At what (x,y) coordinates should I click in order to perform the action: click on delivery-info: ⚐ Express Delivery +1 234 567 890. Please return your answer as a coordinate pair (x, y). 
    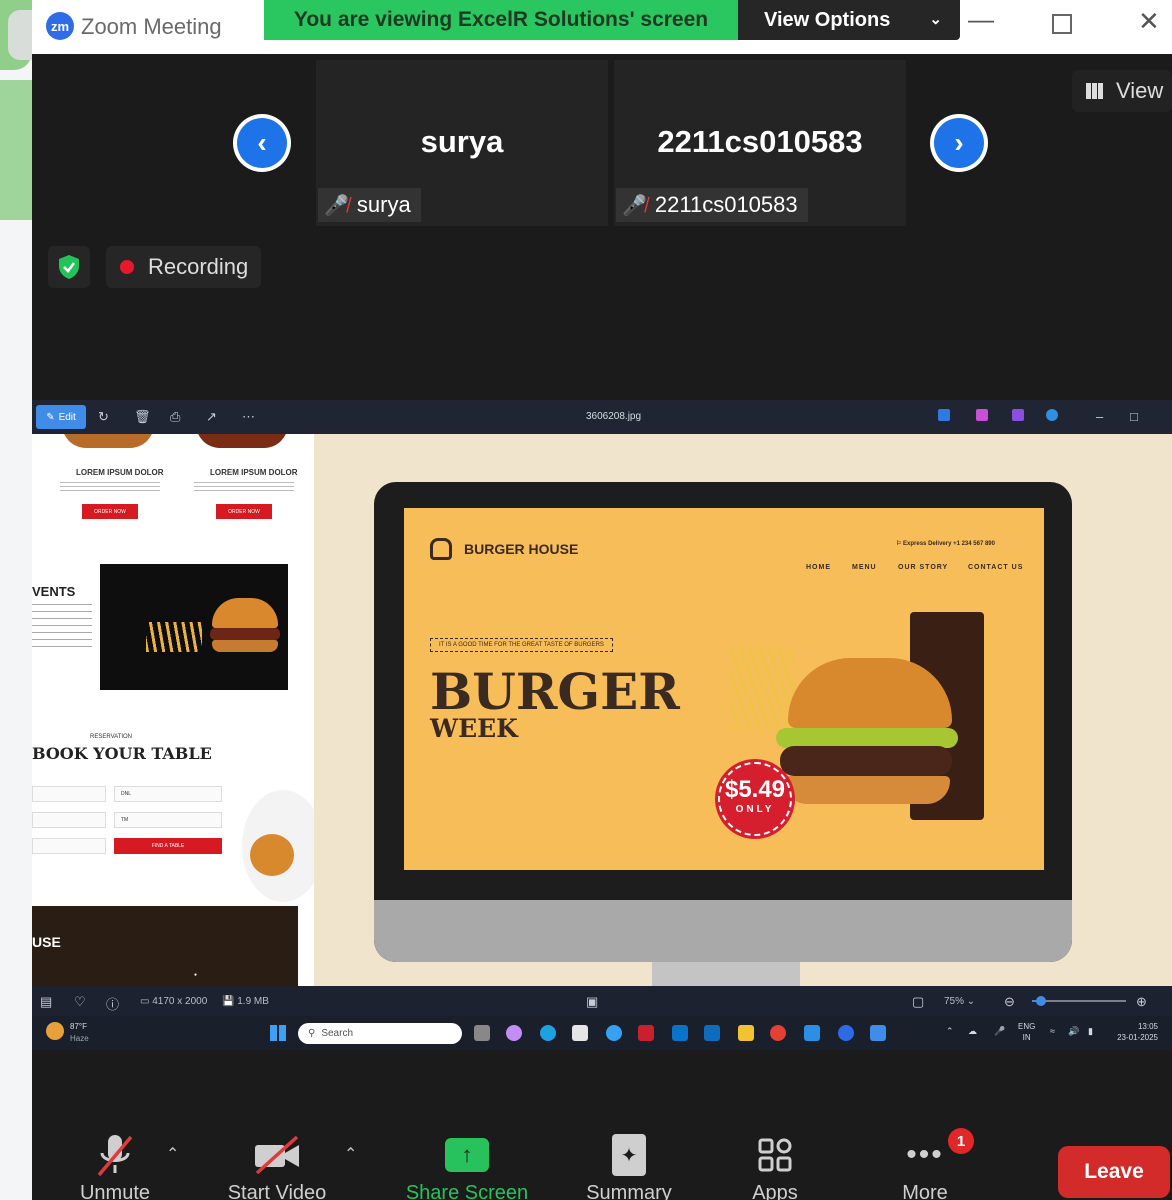
    Looking at the image, I should click on (945, 543).